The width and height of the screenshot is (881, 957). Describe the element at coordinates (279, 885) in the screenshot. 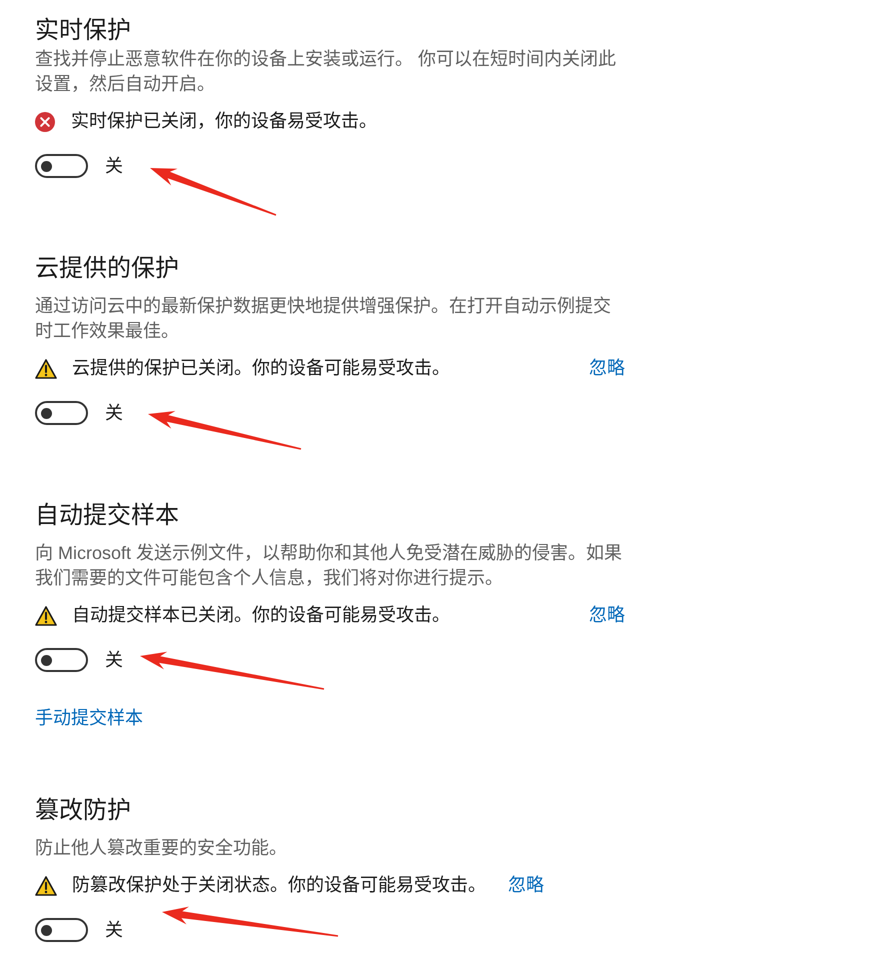

I see `status-message: 防篡改保护处于关闭状态。你的设备可能易受攻击。` at that location.